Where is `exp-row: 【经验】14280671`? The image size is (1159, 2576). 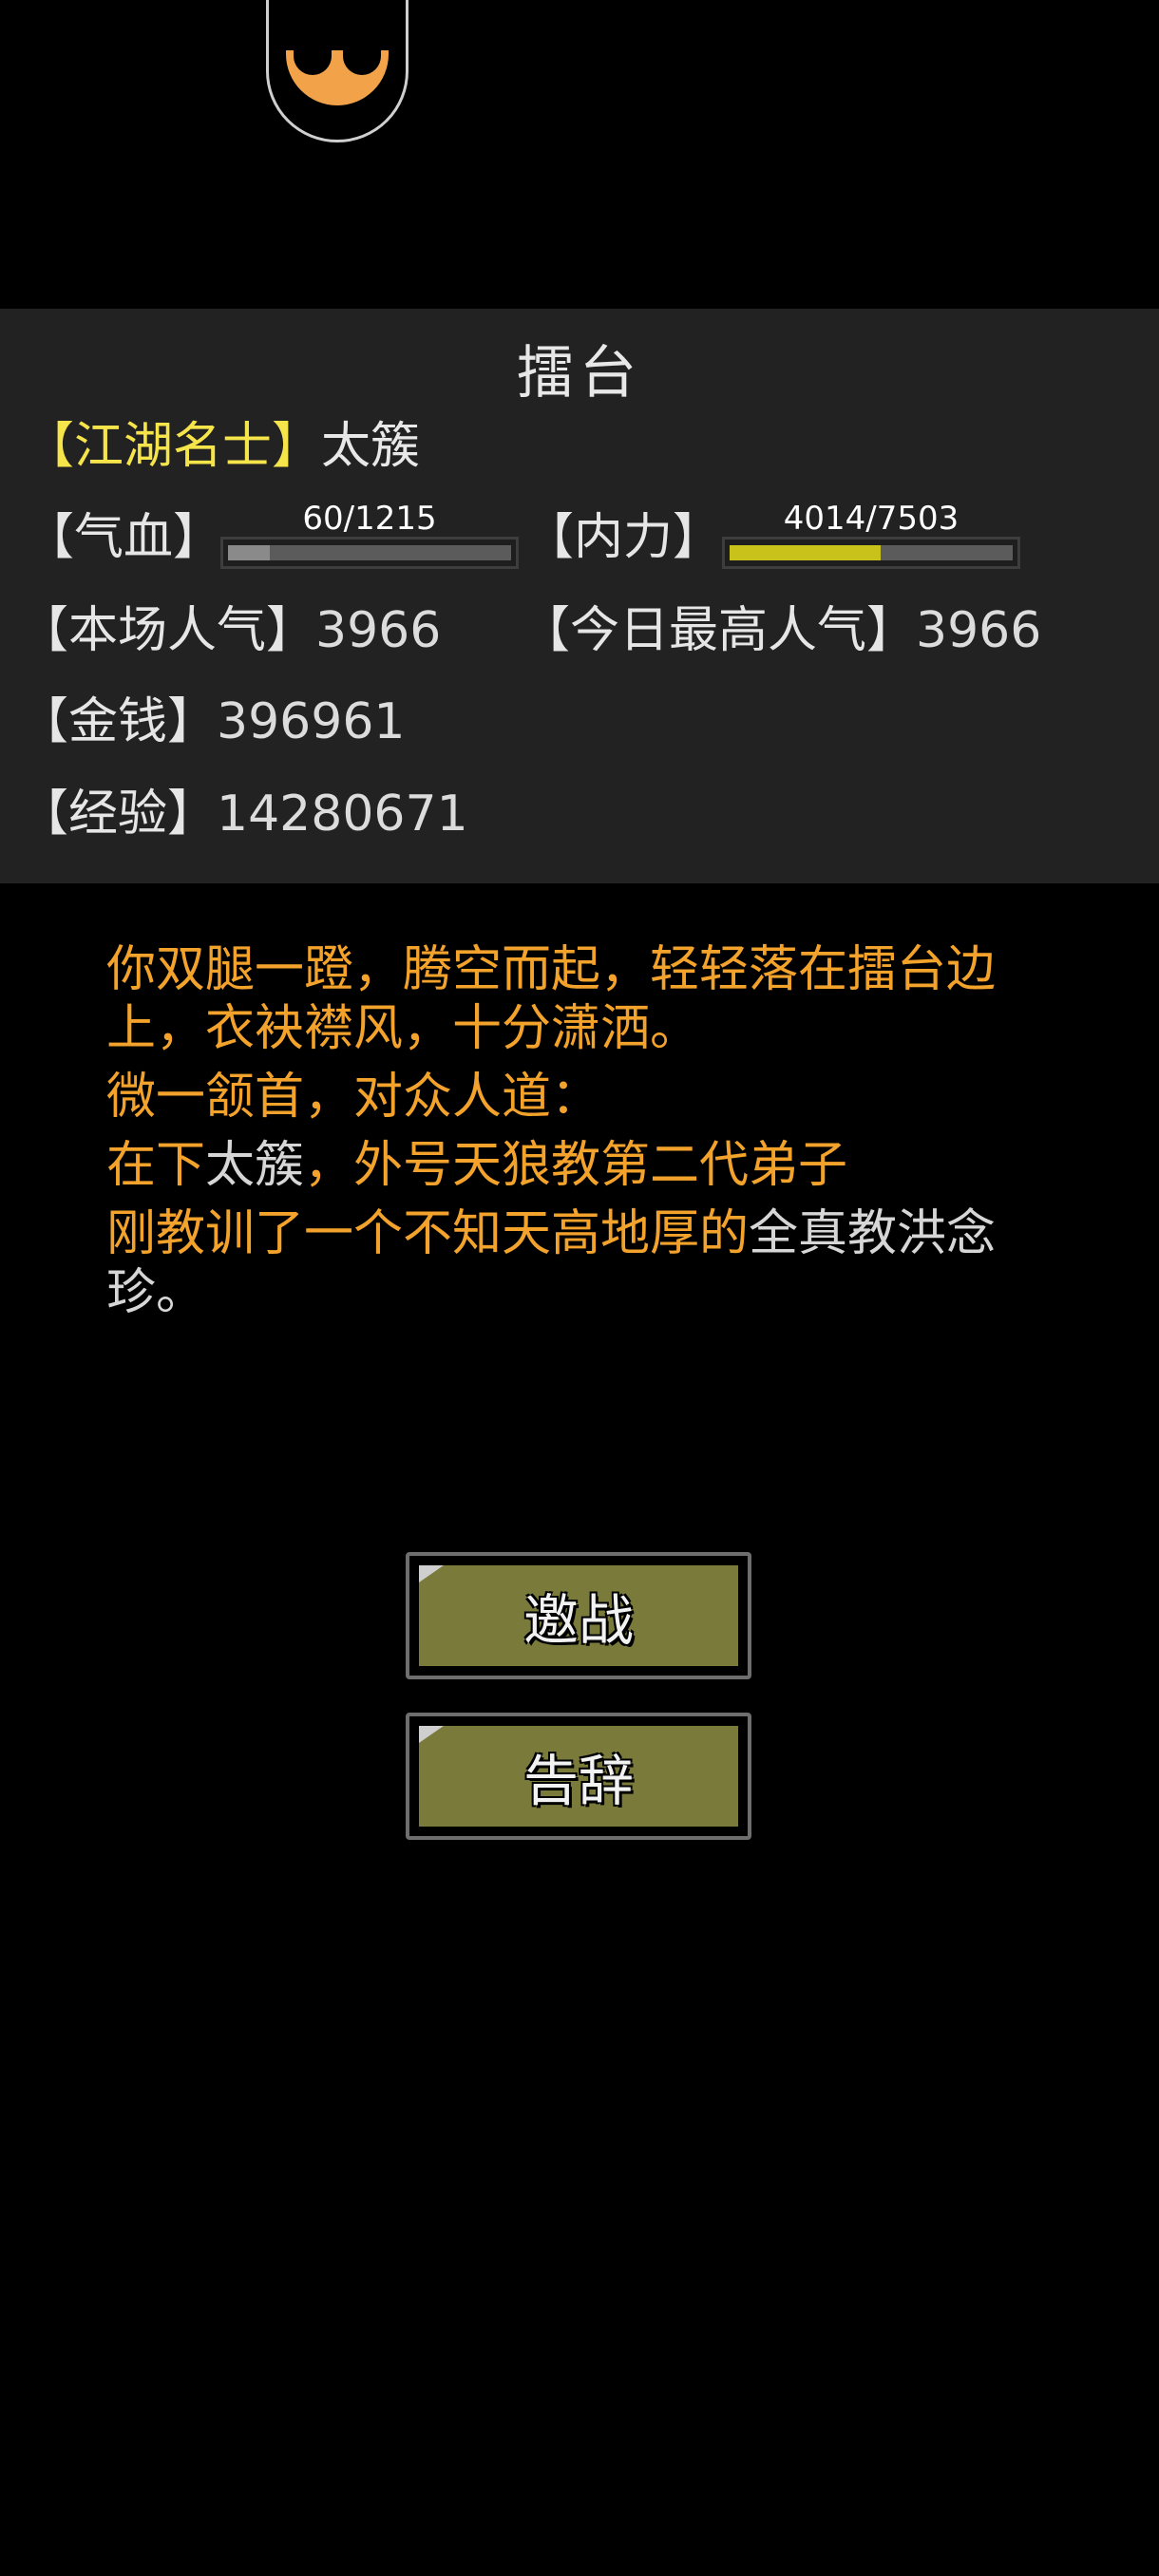
exp-row: 【经验】14280671 is located at coordinates (243, 814).